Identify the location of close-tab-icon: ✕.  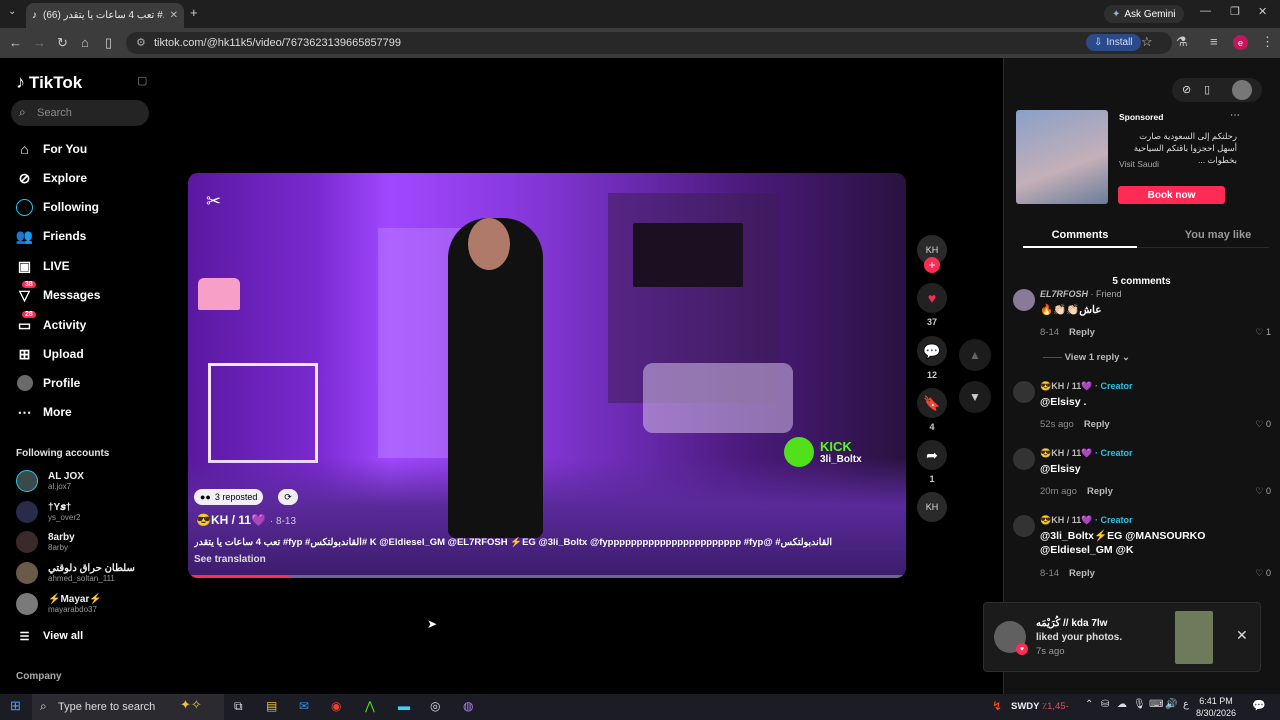
(174, 15).